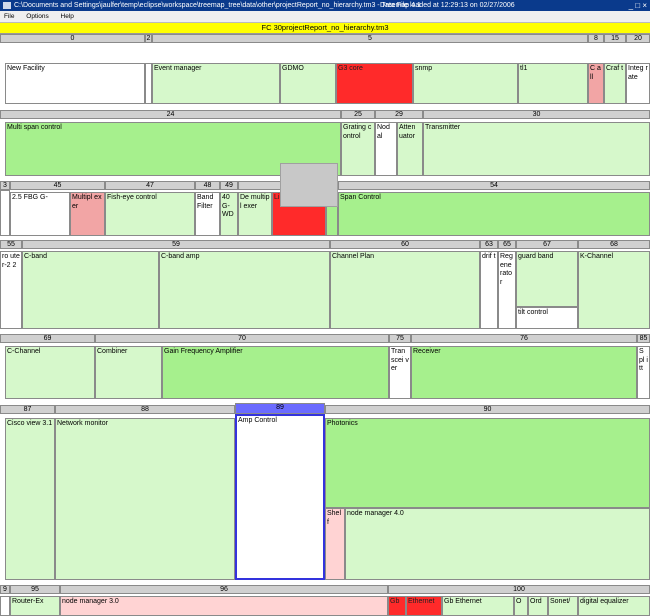 Image resolution: width=650 pixels, height=616 pixels. I want to click on cell-ord: Ord, so click(538, 606).